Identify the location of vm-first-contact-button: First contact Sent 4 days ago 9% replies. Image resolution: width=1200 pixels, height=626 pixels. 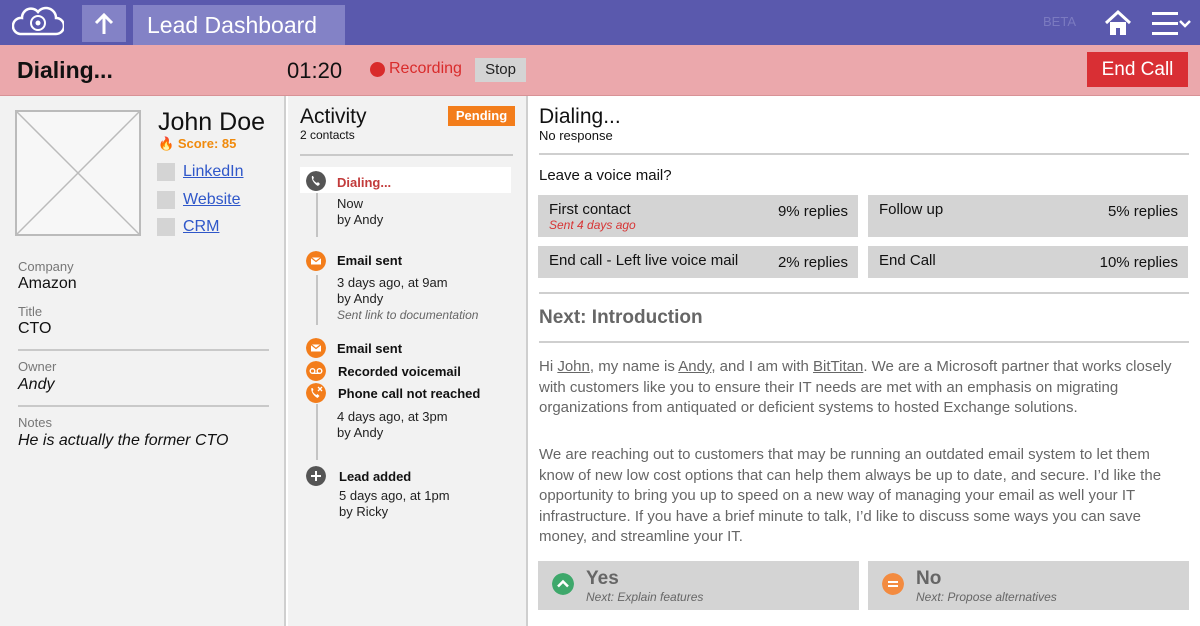
(698, 216).